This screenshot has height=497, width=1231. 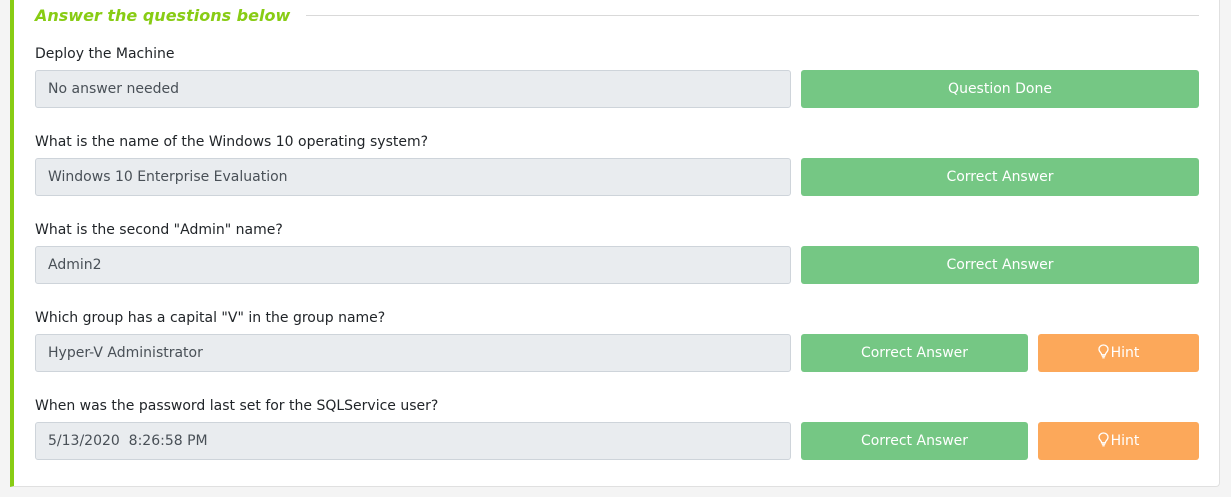 I want to click on panel-header: Answer the questions below, so click(x=617, y=15).